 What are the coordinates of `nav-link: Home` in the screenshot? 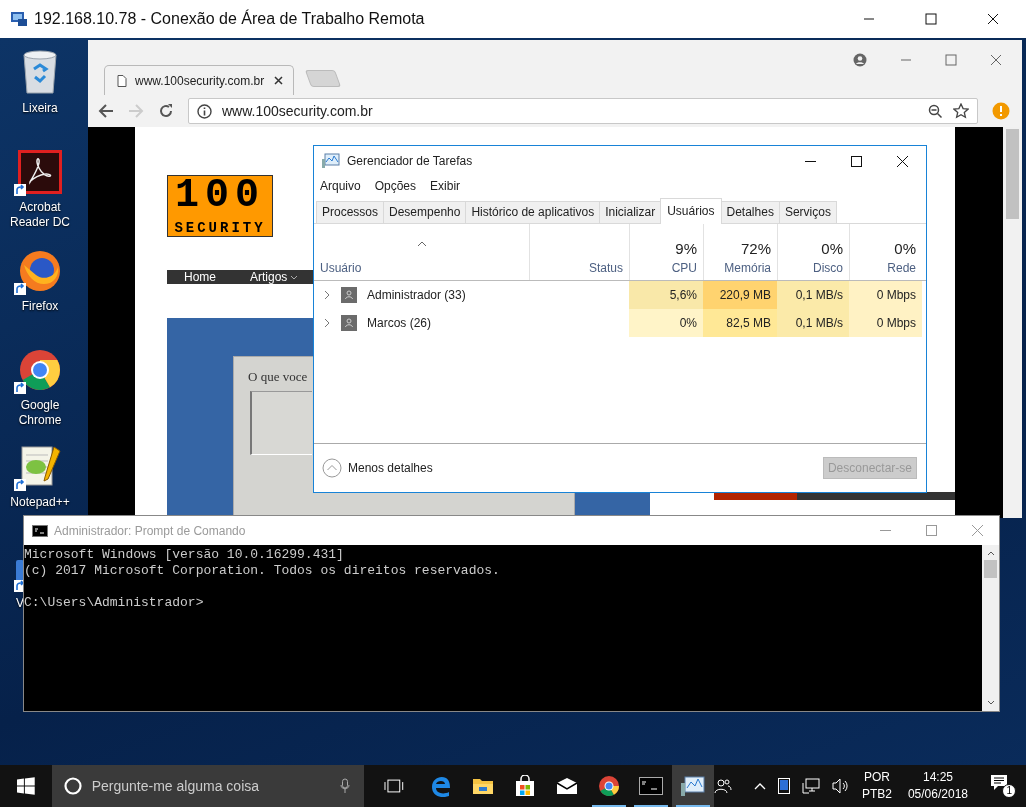 It's located at (200, 277).